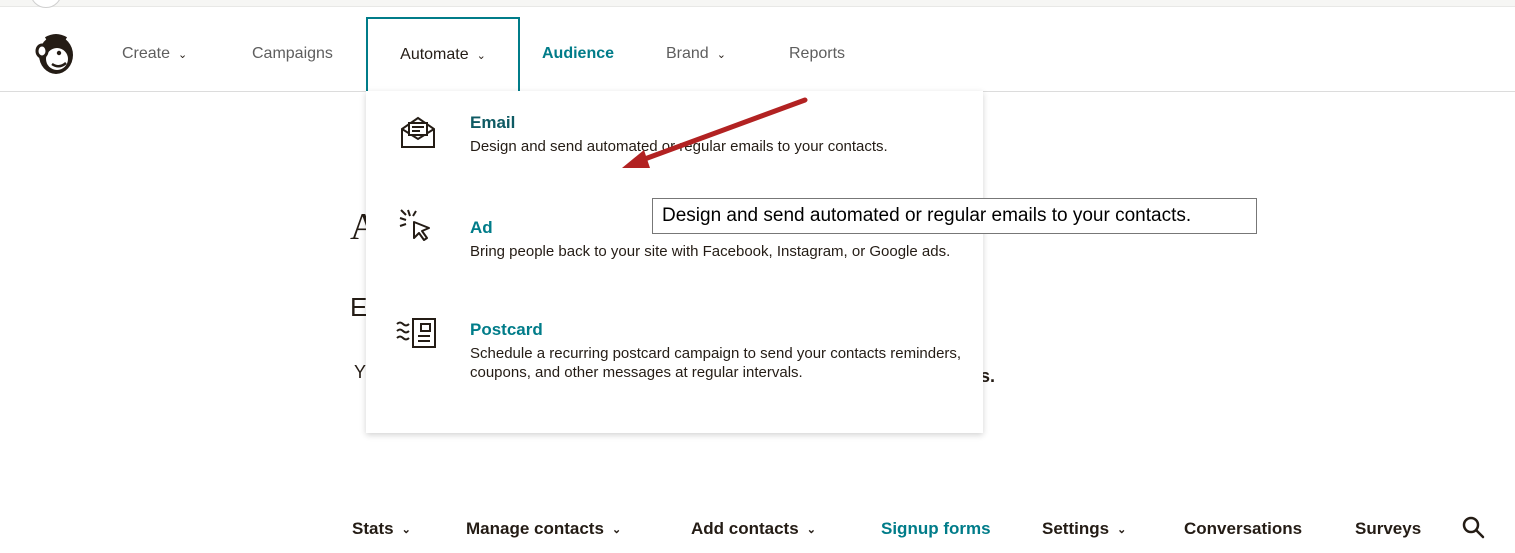  What do you see at coordinates (434, 54) in the screenshot?
I see `nav-automate-label: Automate` at bounding box center [434, 54].